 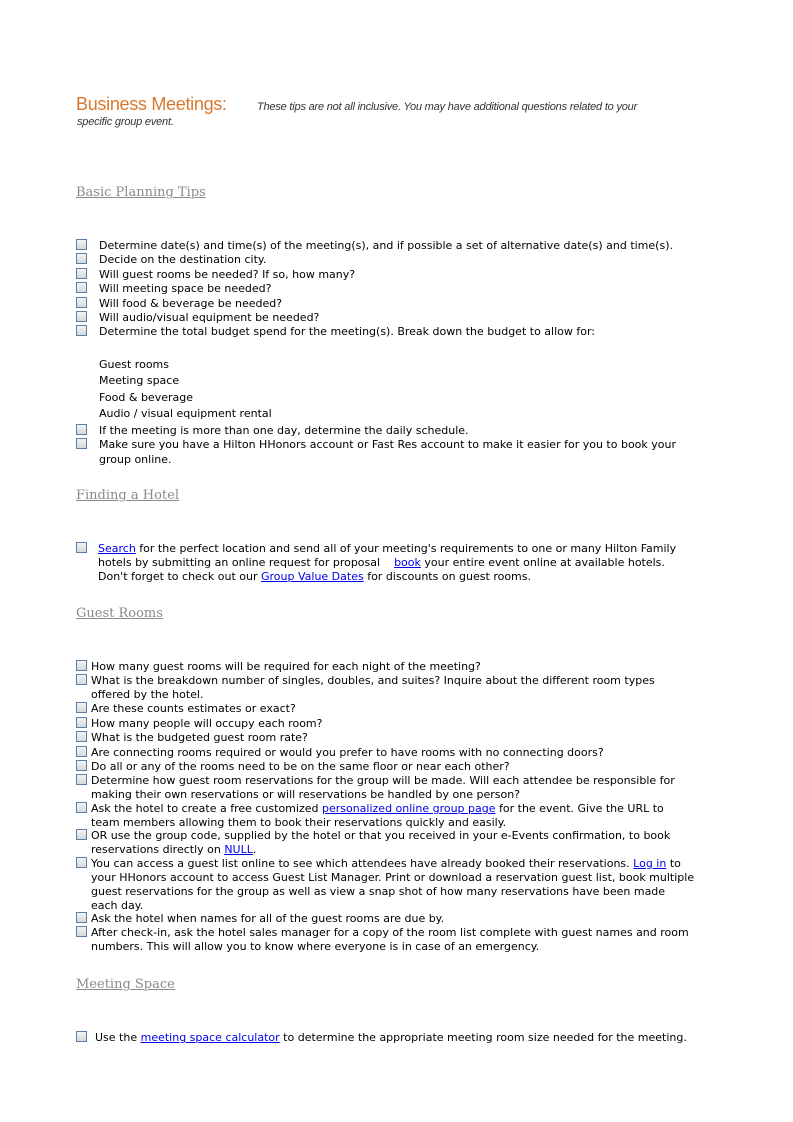 What do you see at coordinates (673, 863) in the screenshot?
I see `text: to` at bounding box center [673, 863].